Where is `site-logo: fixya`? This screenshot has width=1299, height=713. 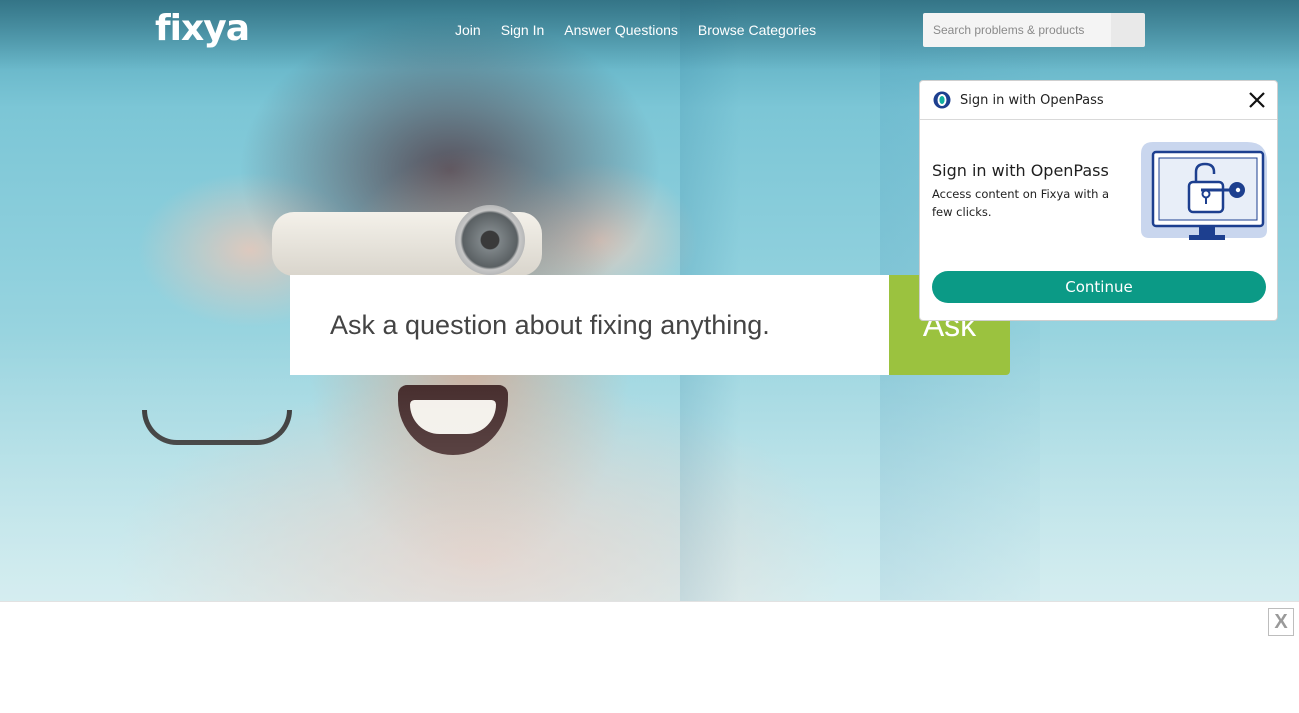
site-logo: fixya is located at coordinates (202, 28).